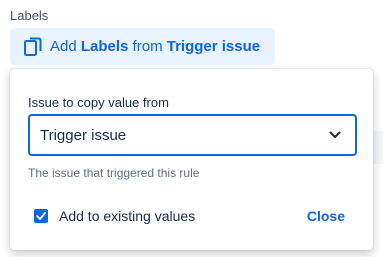 The width and height of the screenshot is (383, 257). I want to click on field-label: Labels, so click(29, 15).